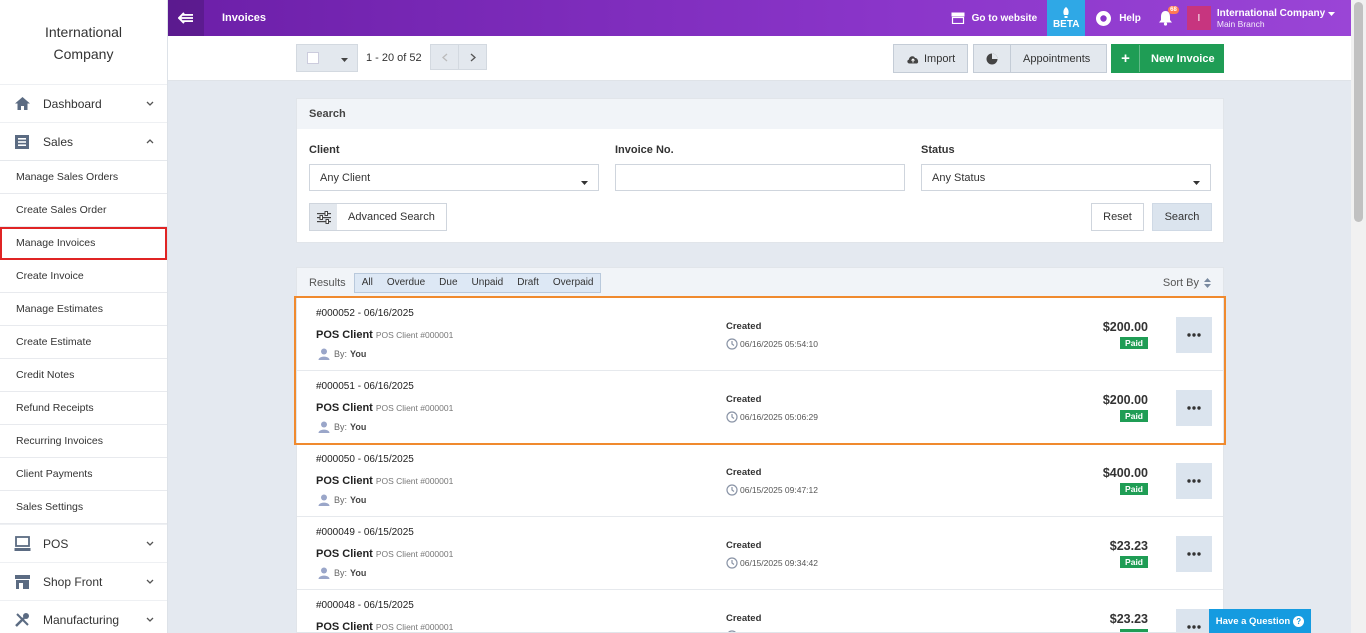  Describe the element at coordinates (1276, 13) in the screenshot. I see `company-name: International Company` at that location.